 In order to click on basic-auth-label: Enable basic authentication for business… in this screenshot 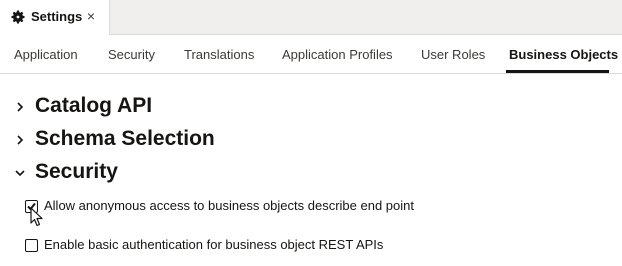, I will do `click(213, 245)`.